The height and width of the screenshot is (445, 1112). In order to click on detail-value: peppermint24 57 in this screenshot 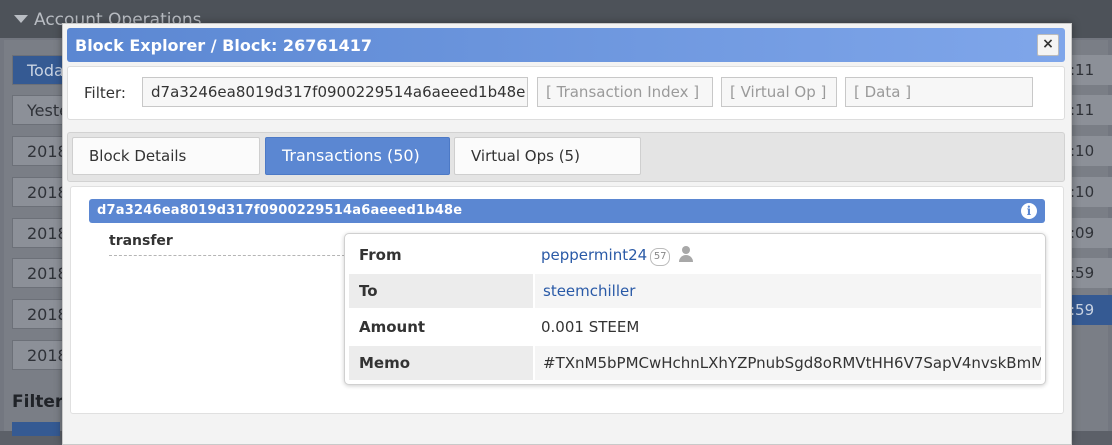, I will do `click(787, 255)`.